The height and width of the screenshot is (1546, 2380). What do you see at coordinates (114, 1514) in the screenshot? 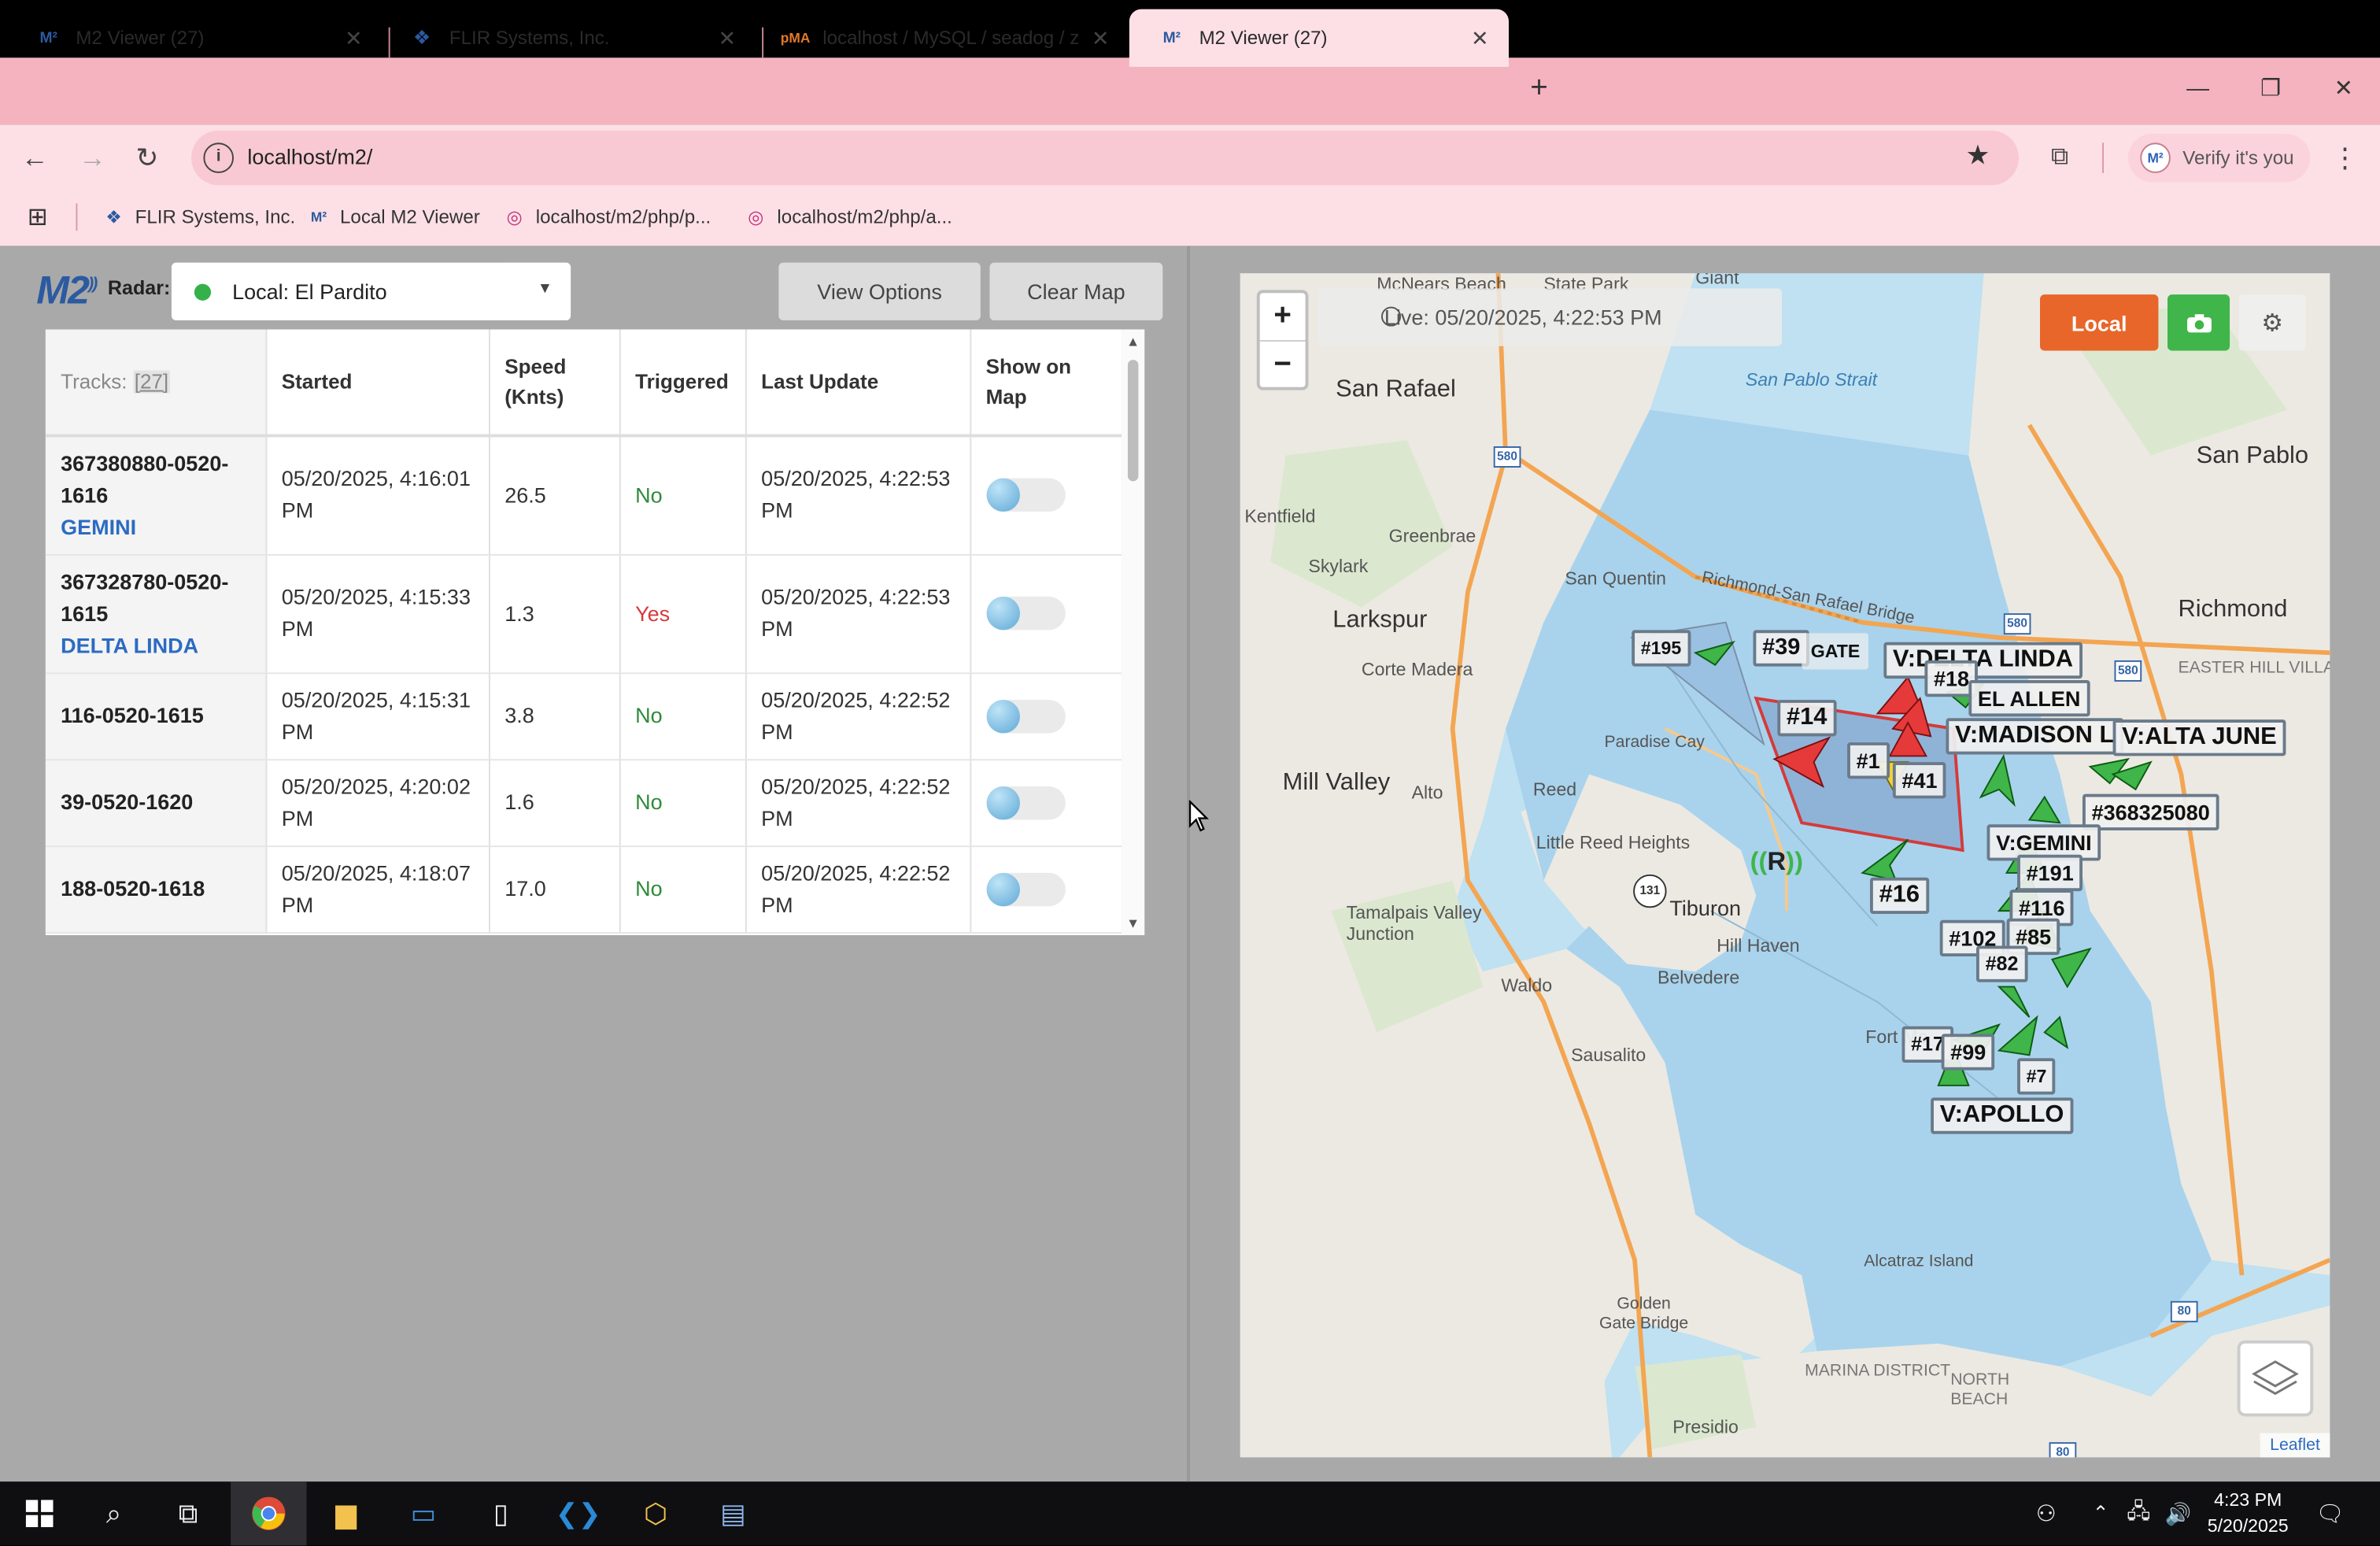
I see `search-icon: ⌕` at bounding box center [114, 1514].